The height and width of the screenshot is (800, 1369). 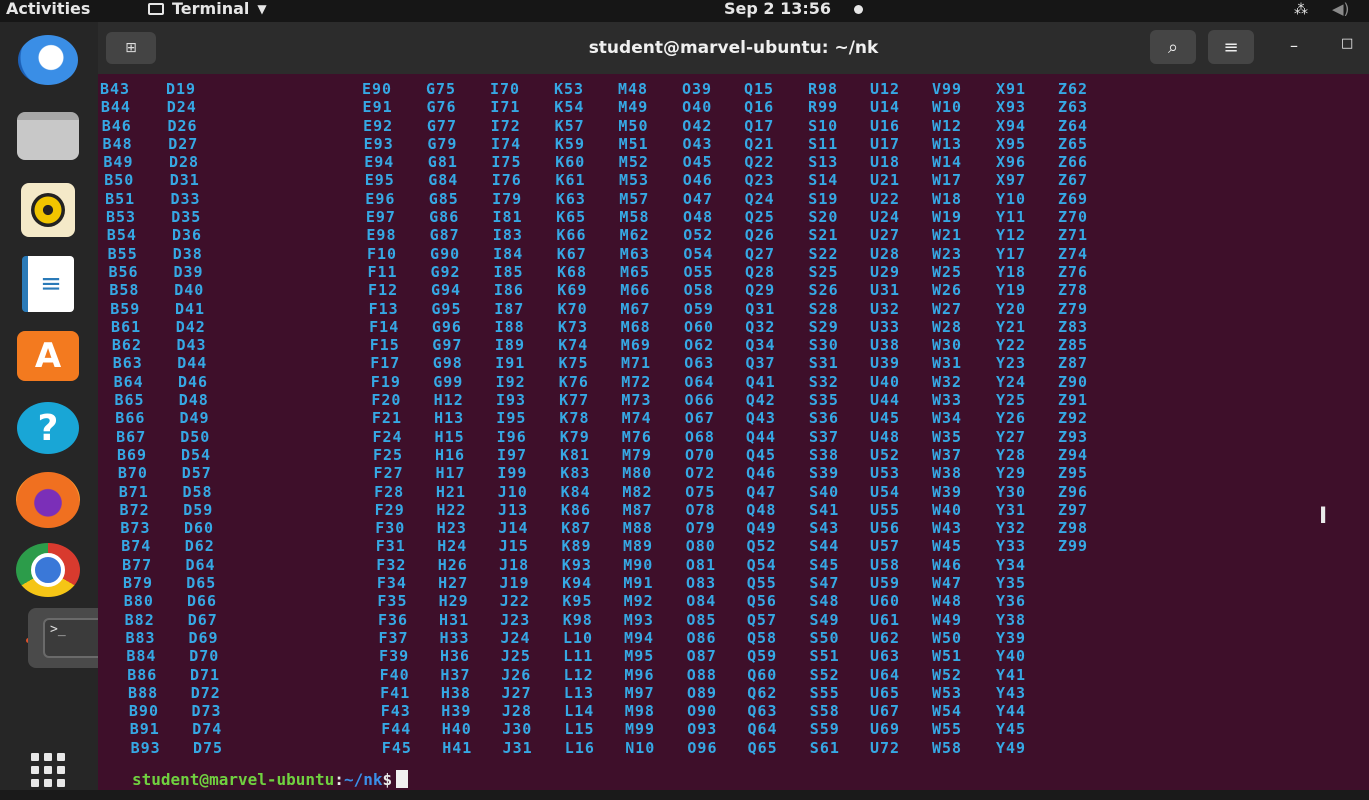 I want to click on ls-entry: M57, so click(x=634, y=198).